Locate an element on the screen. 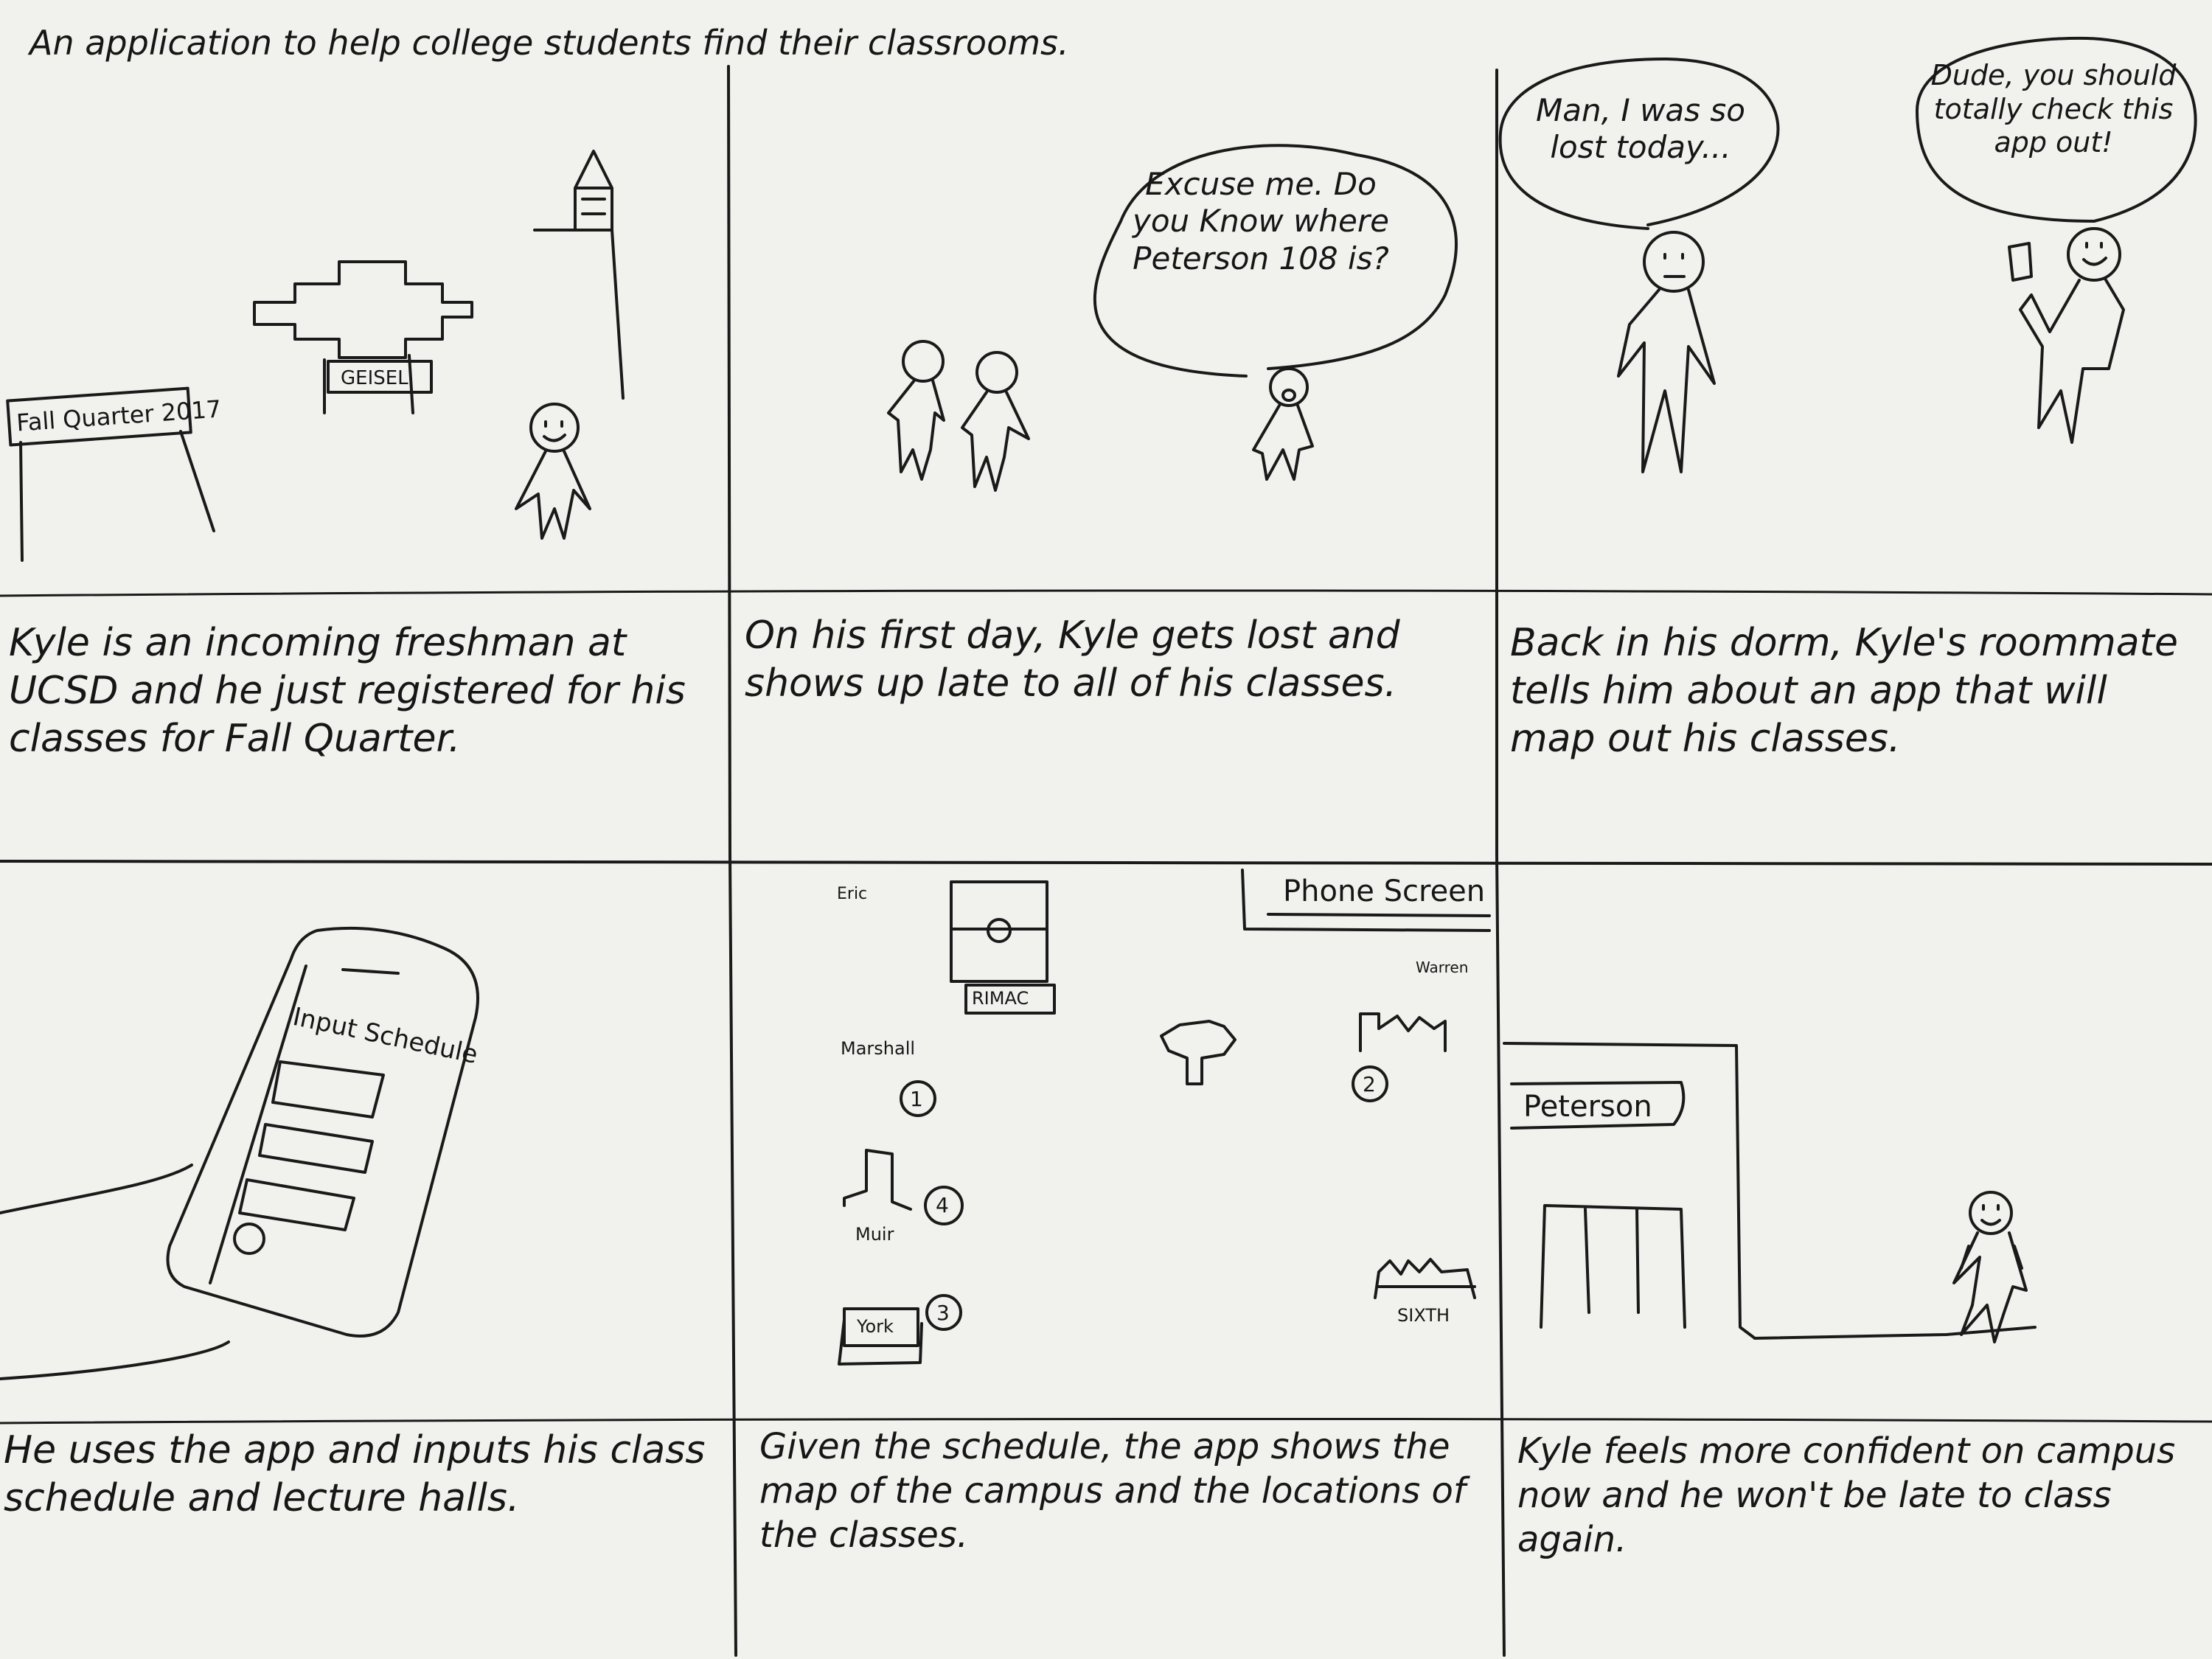 This screenshot has height=1659, width=2212. panel-6-illustration is located at coordinates (1770, 1192).